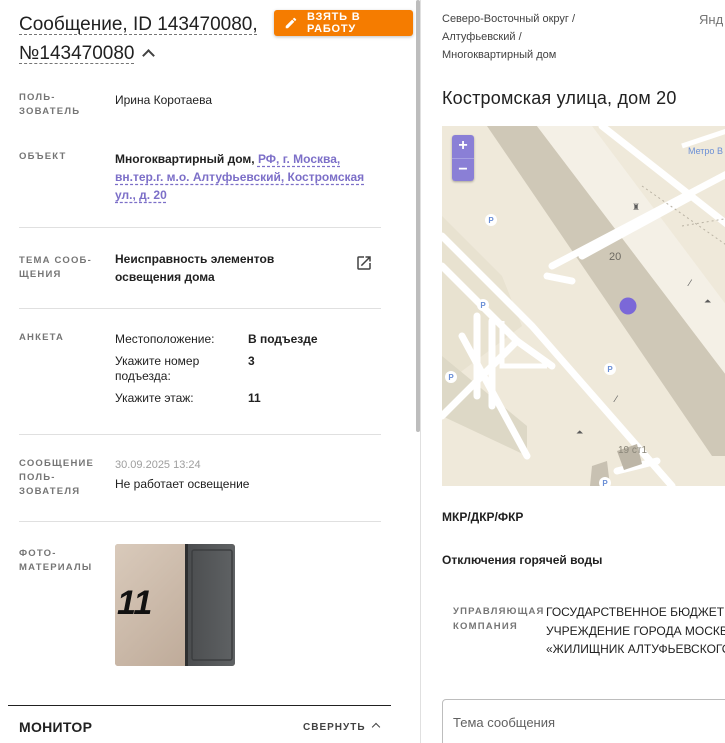 Image resolution: width=725 pixels, height=743 pixels. What do you see at coordinates (615, 257) in the screenshot?
I see `house-number-label: 20` at bounding box center [615, 257].